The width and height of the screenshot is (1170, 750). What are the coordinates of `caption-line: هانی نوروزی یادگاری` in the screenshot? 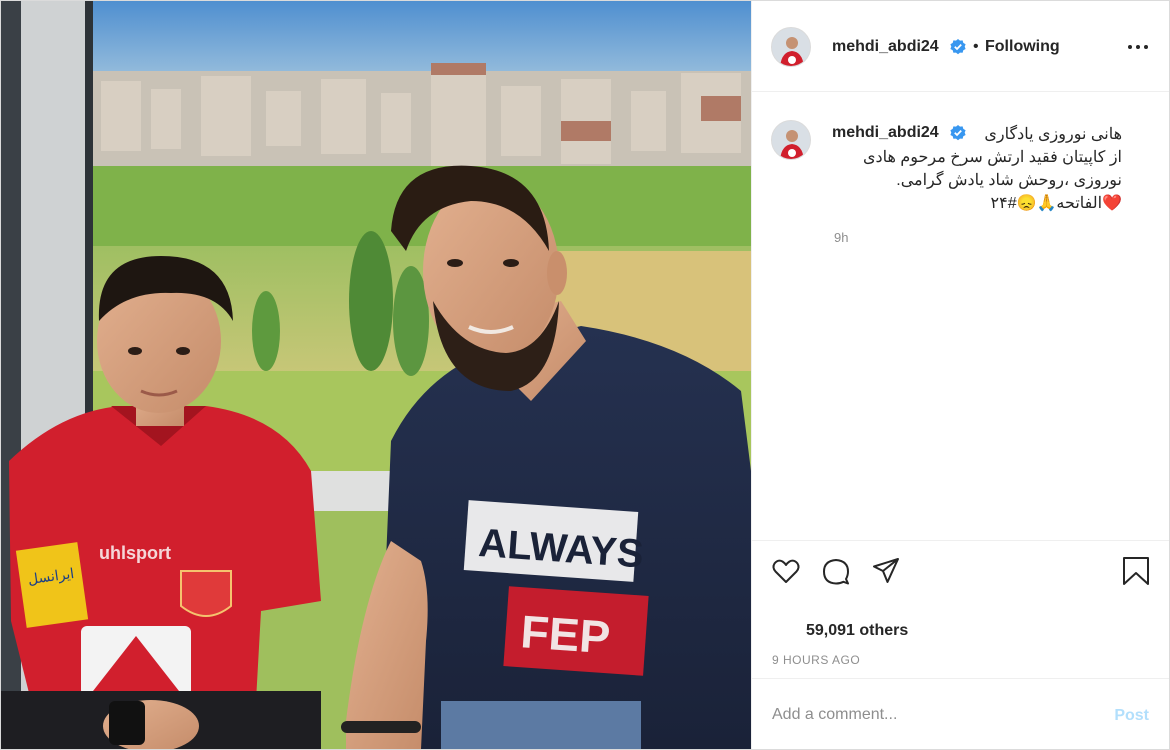 It's located at (1053, 134).